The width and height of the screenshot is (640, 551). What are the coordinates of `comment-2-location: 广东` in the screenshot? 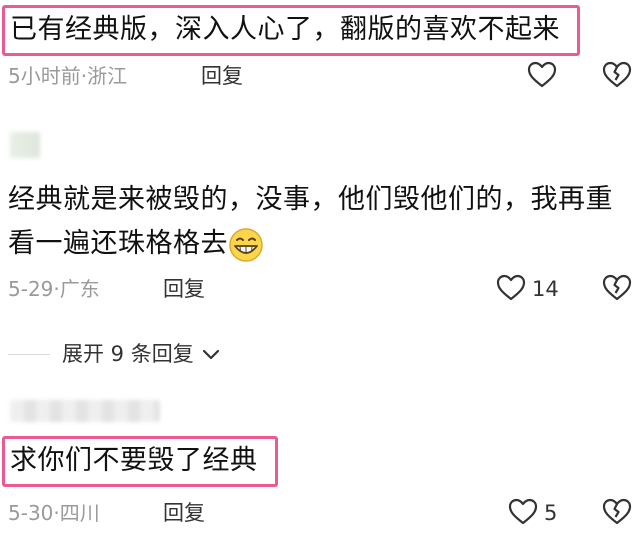 It's located at (79, 289).